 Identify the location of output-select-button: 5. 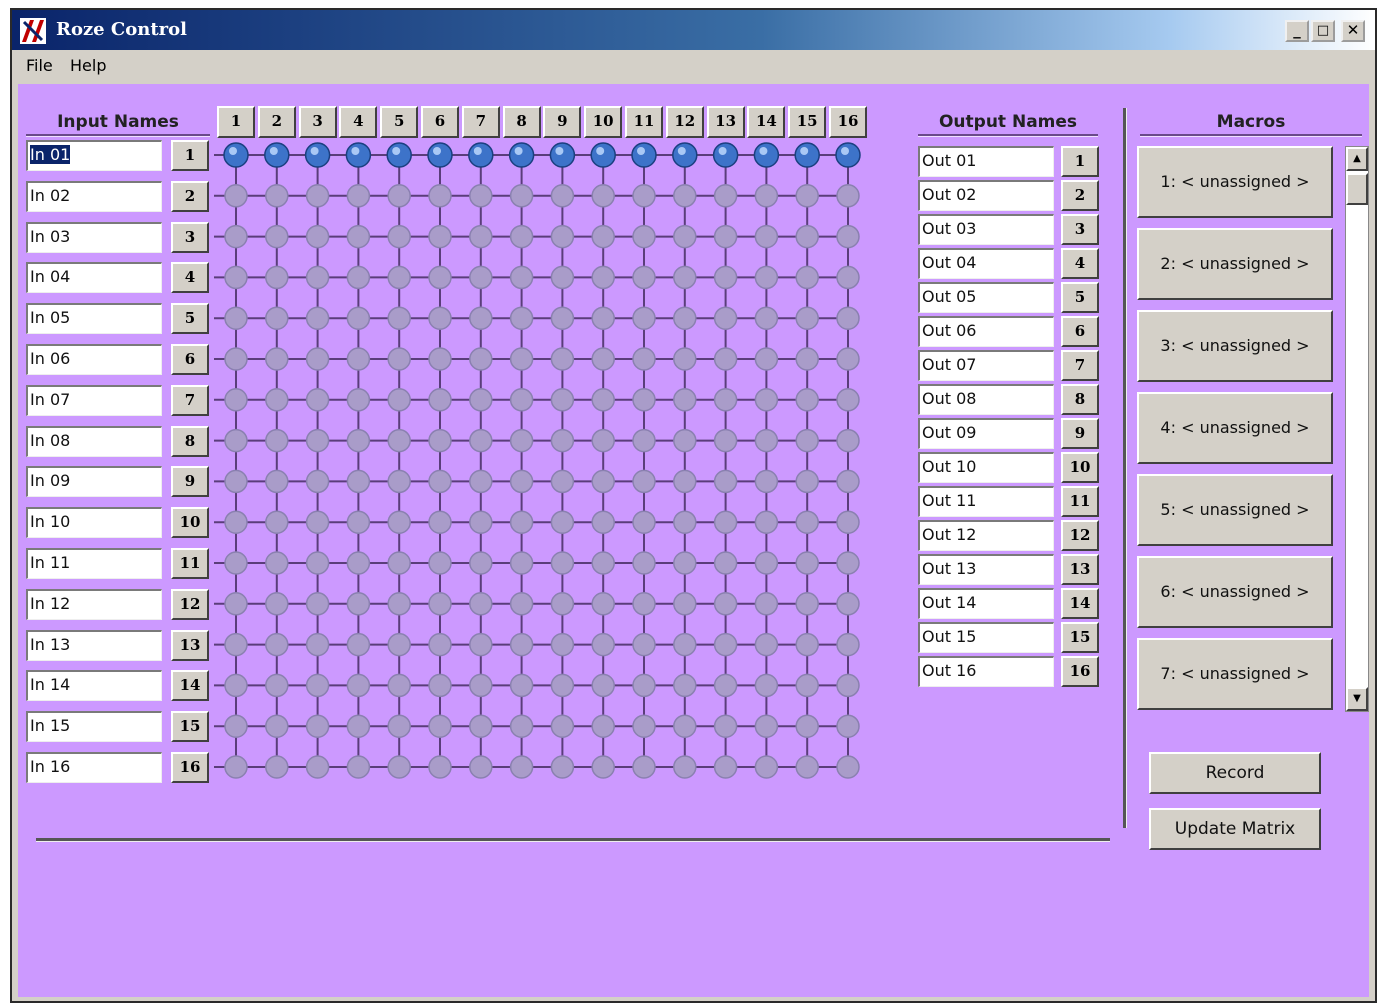
(1080, 297).